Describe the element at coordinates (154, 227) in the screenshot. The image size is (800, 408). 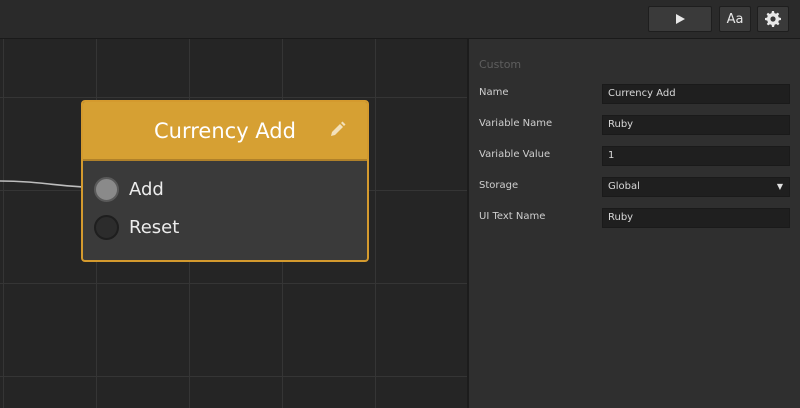
I see `port-reset-label: Reset` at that location.